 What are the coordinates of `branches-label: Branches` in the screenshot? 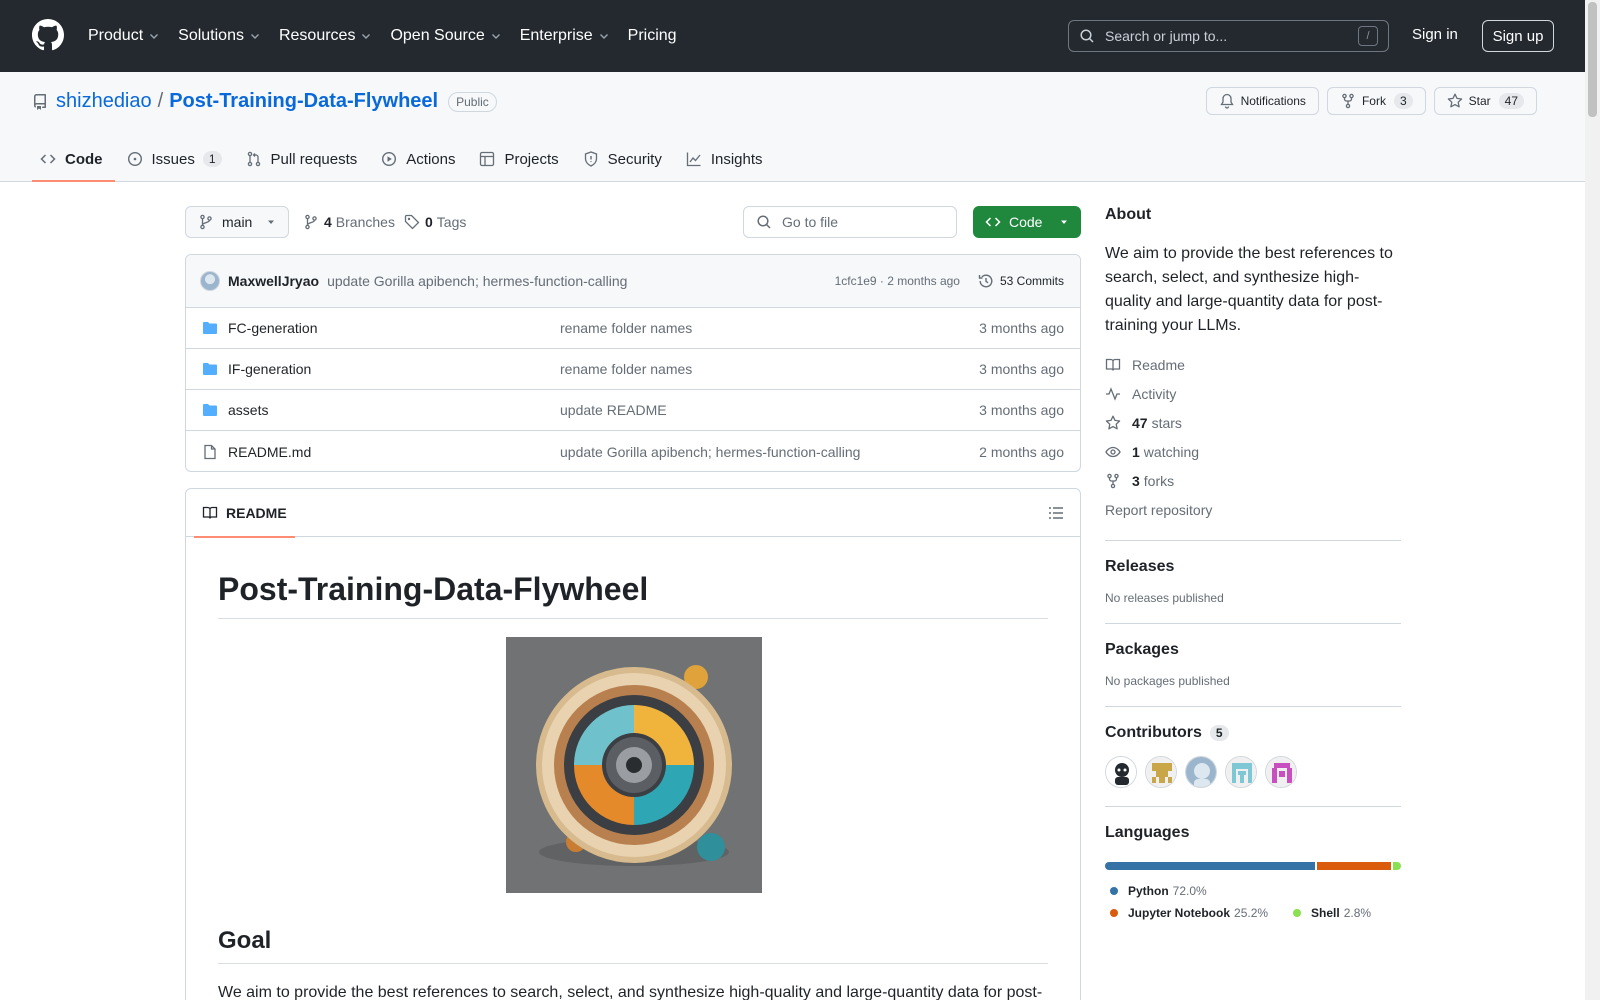 It's located at (365, 222).